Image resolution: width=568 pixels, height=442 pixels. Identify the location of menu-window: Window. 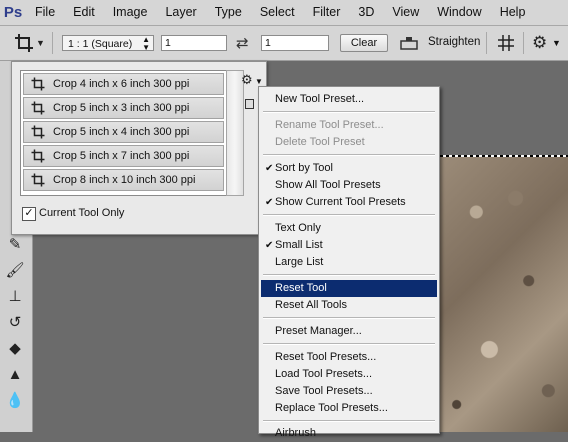
(459, 12).